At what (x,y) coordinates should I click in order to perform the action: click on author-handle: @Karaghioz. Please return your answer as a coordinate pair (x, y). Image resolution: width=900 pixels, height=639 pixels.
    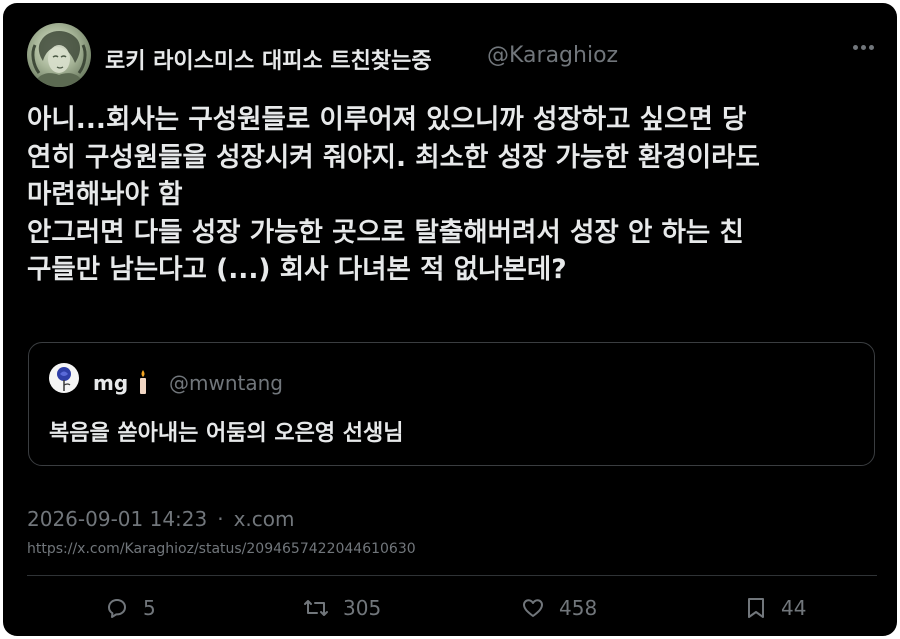
    Looking at the image, I should click on (552, 55).